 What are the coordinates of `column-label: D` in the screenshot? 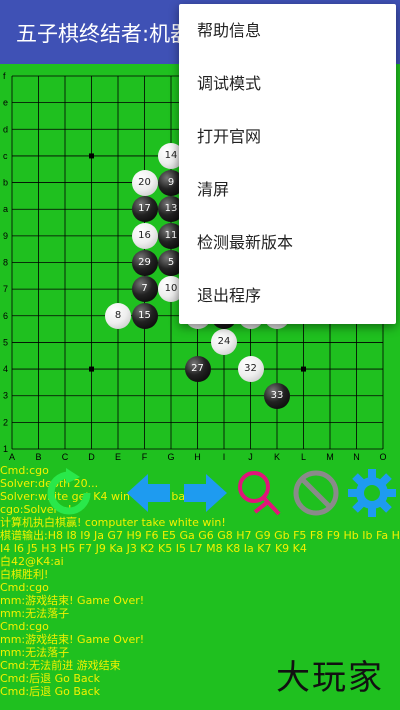 It's located at (91, 457).